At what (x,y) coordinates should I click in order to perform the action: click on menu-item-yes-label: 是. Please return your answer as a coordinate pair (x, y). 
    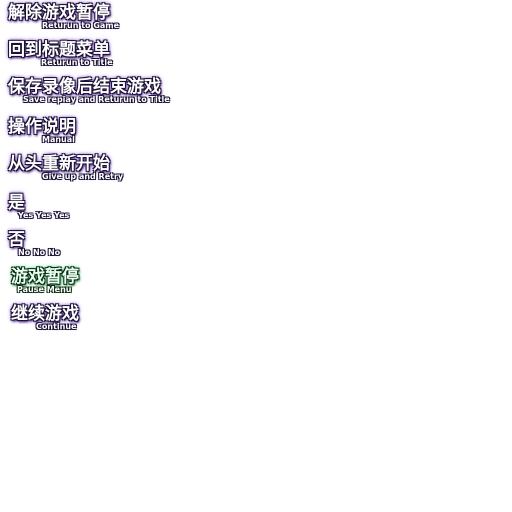
    Looking at the image, I should click on (16, 203).